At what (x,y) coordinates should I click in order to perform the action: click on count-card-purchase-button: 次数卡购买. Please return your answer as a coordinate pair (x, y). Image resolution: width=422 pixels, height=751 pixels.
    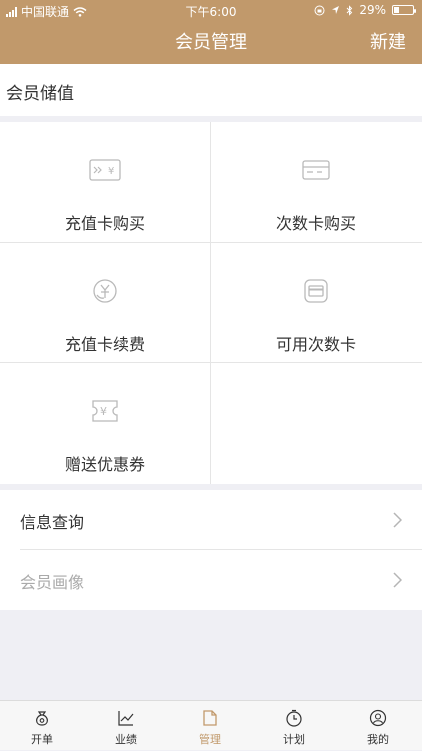
    Looking at the image, I should click on (316, 182).